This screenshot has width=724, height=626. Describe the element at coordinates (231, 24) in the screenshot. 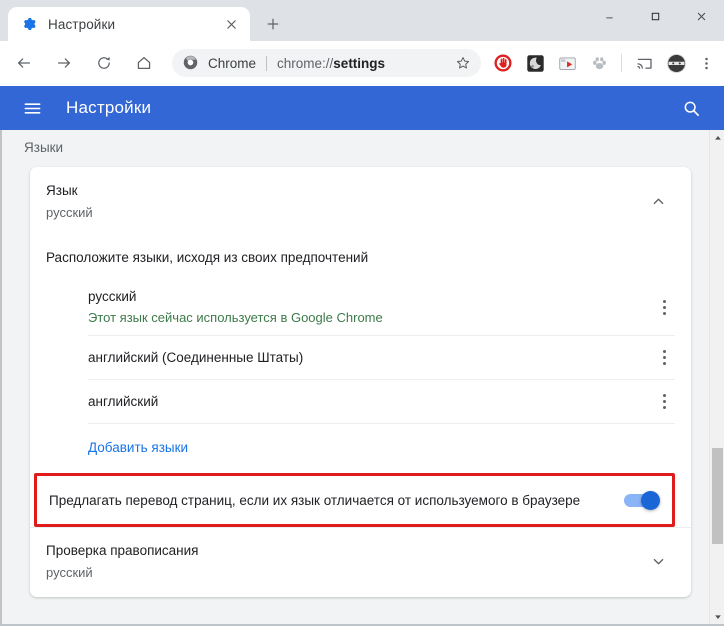

I see `tab-close-icon` at that location.